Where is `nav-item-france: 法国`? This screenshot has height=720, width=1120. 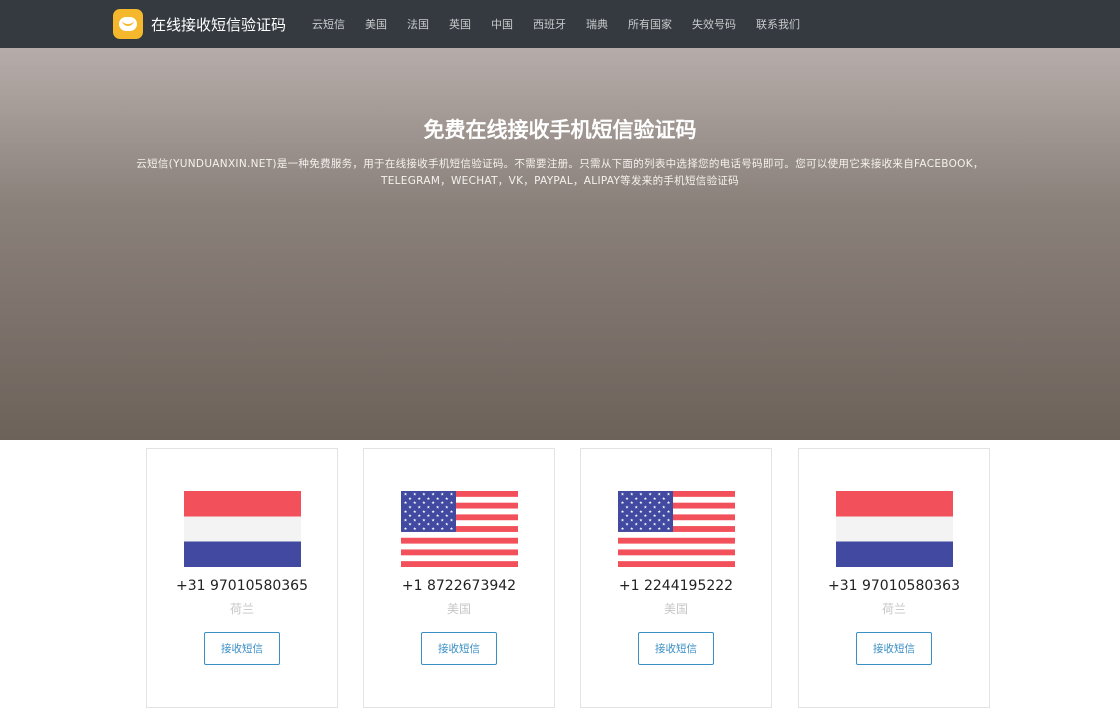 nav-item-france: 法国 is located at coordinates (418, 24).